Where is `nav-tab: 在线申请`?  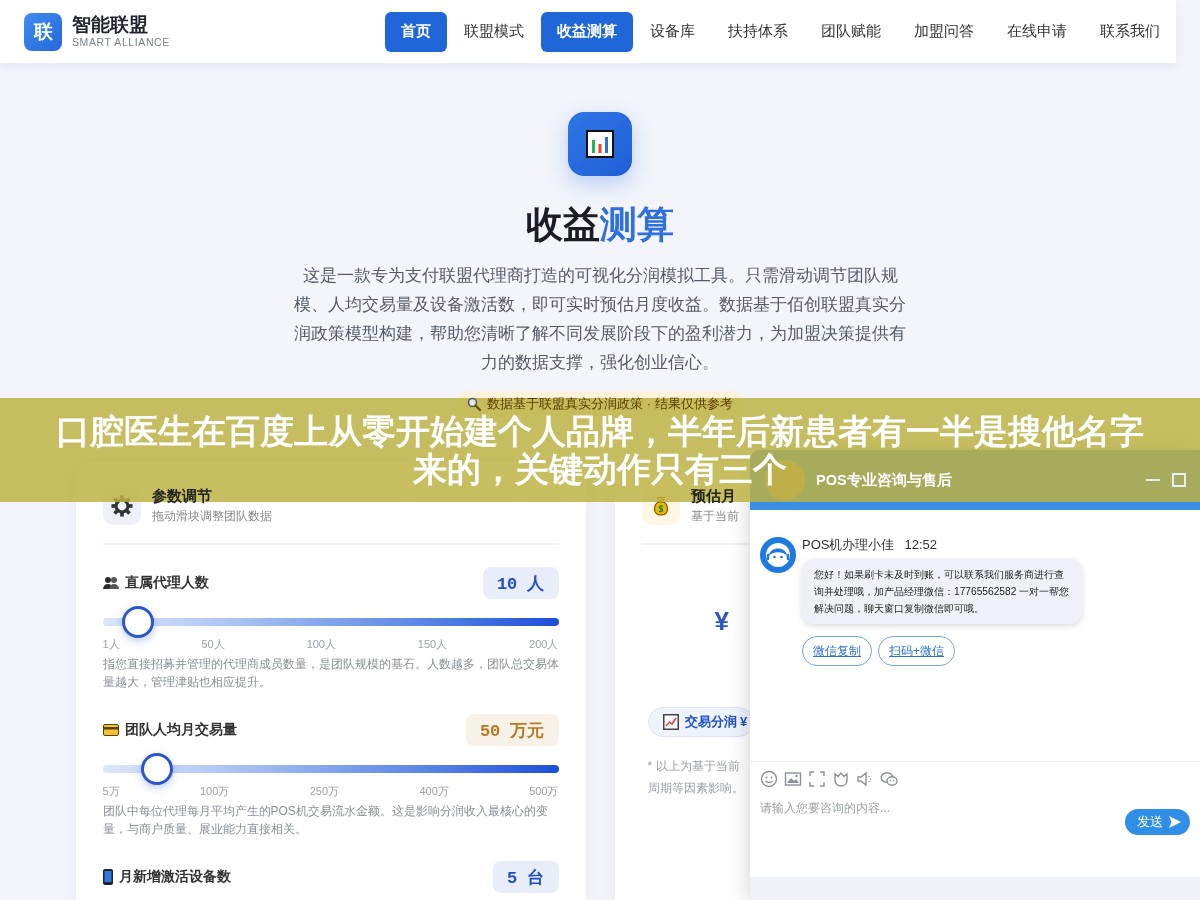
nav-tab: 在线申请 is located at coordinates (1037, 31).